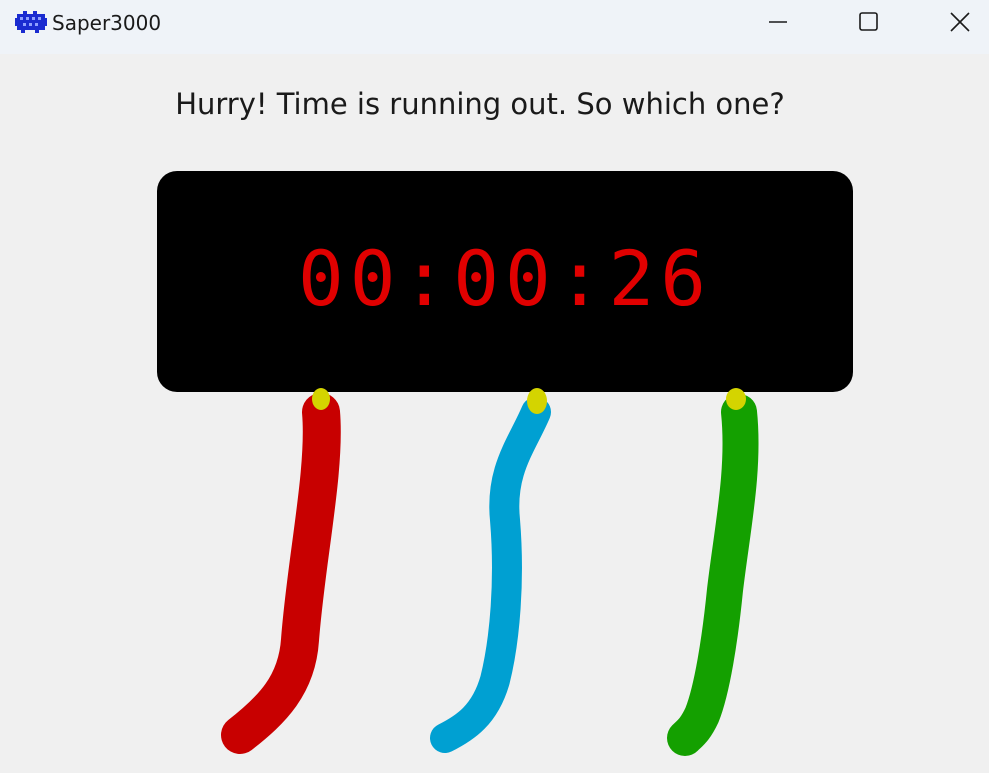 Image resolution: width=989 pixels, height=773 pixels. What do you see at coordinates (537, 401) in the screenshot?
I see `blue-wire-terminal` at bounding box center [537, 401].